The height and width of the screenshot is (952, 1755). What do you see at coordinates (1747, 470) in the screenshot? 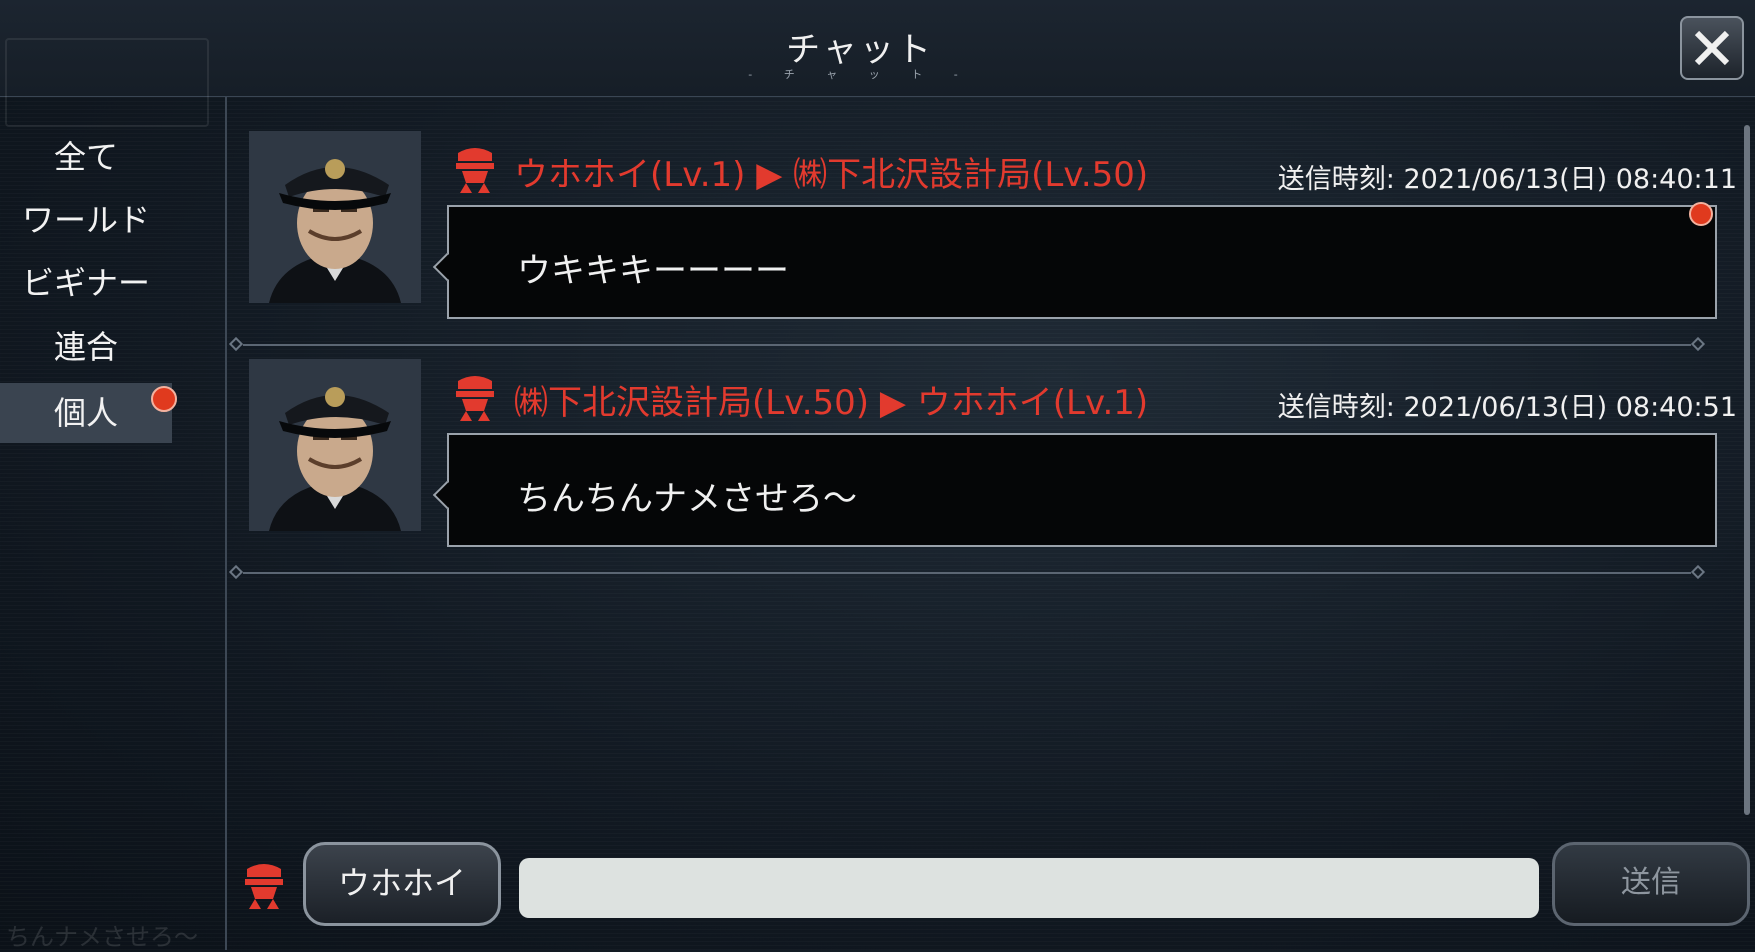
I see `message-scrollbar` at bounding box center [1747, 470].